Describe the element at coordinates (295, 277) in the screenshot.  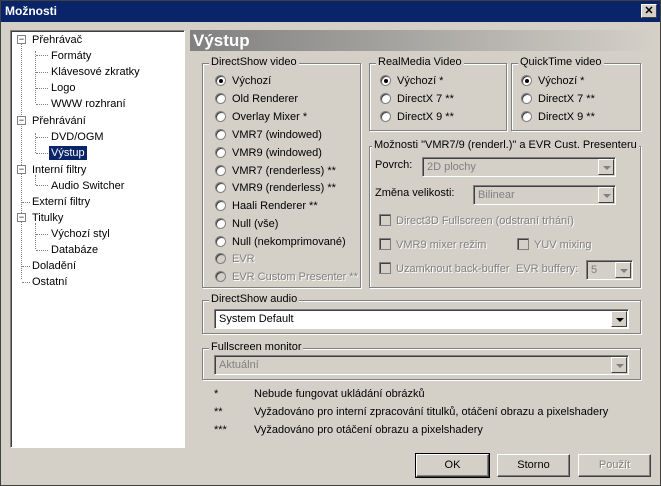
I see `radio-label: EVR Custom Presenter **` at that location.